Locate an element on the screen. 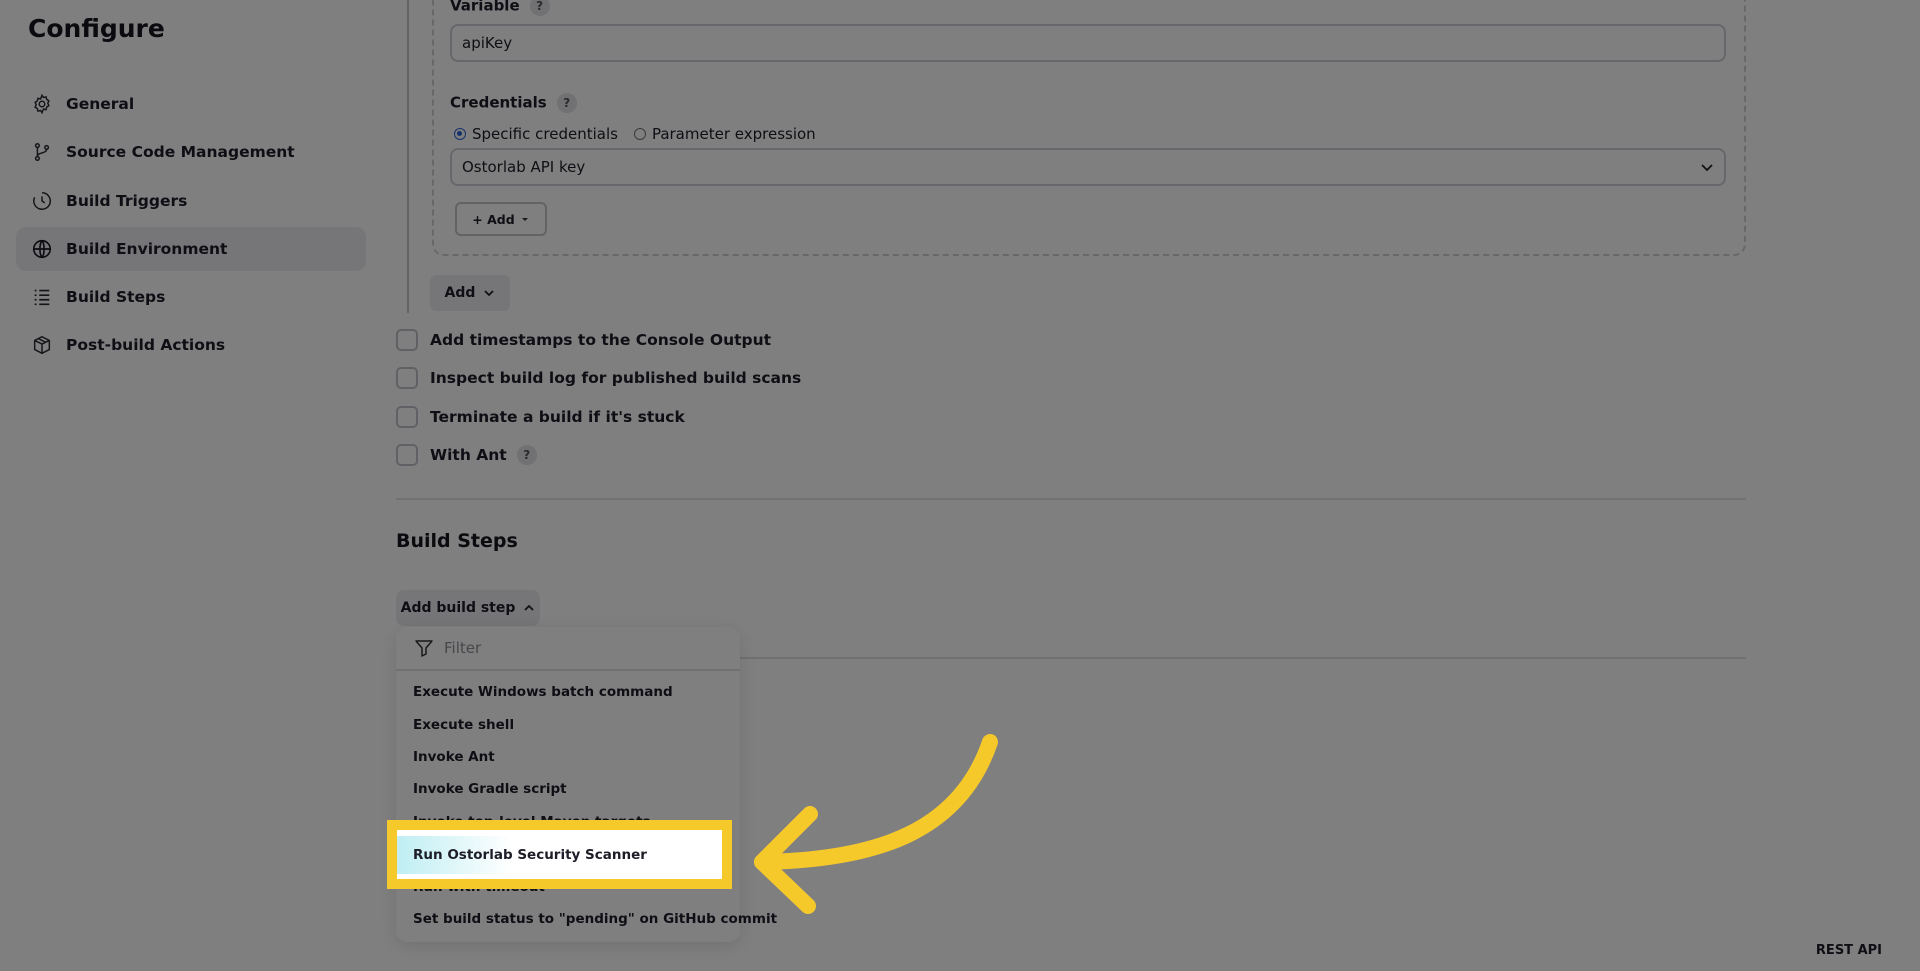 This screenshot has height=971, width=1920. parameter-expression-radio is located at coordinates (639, 134).